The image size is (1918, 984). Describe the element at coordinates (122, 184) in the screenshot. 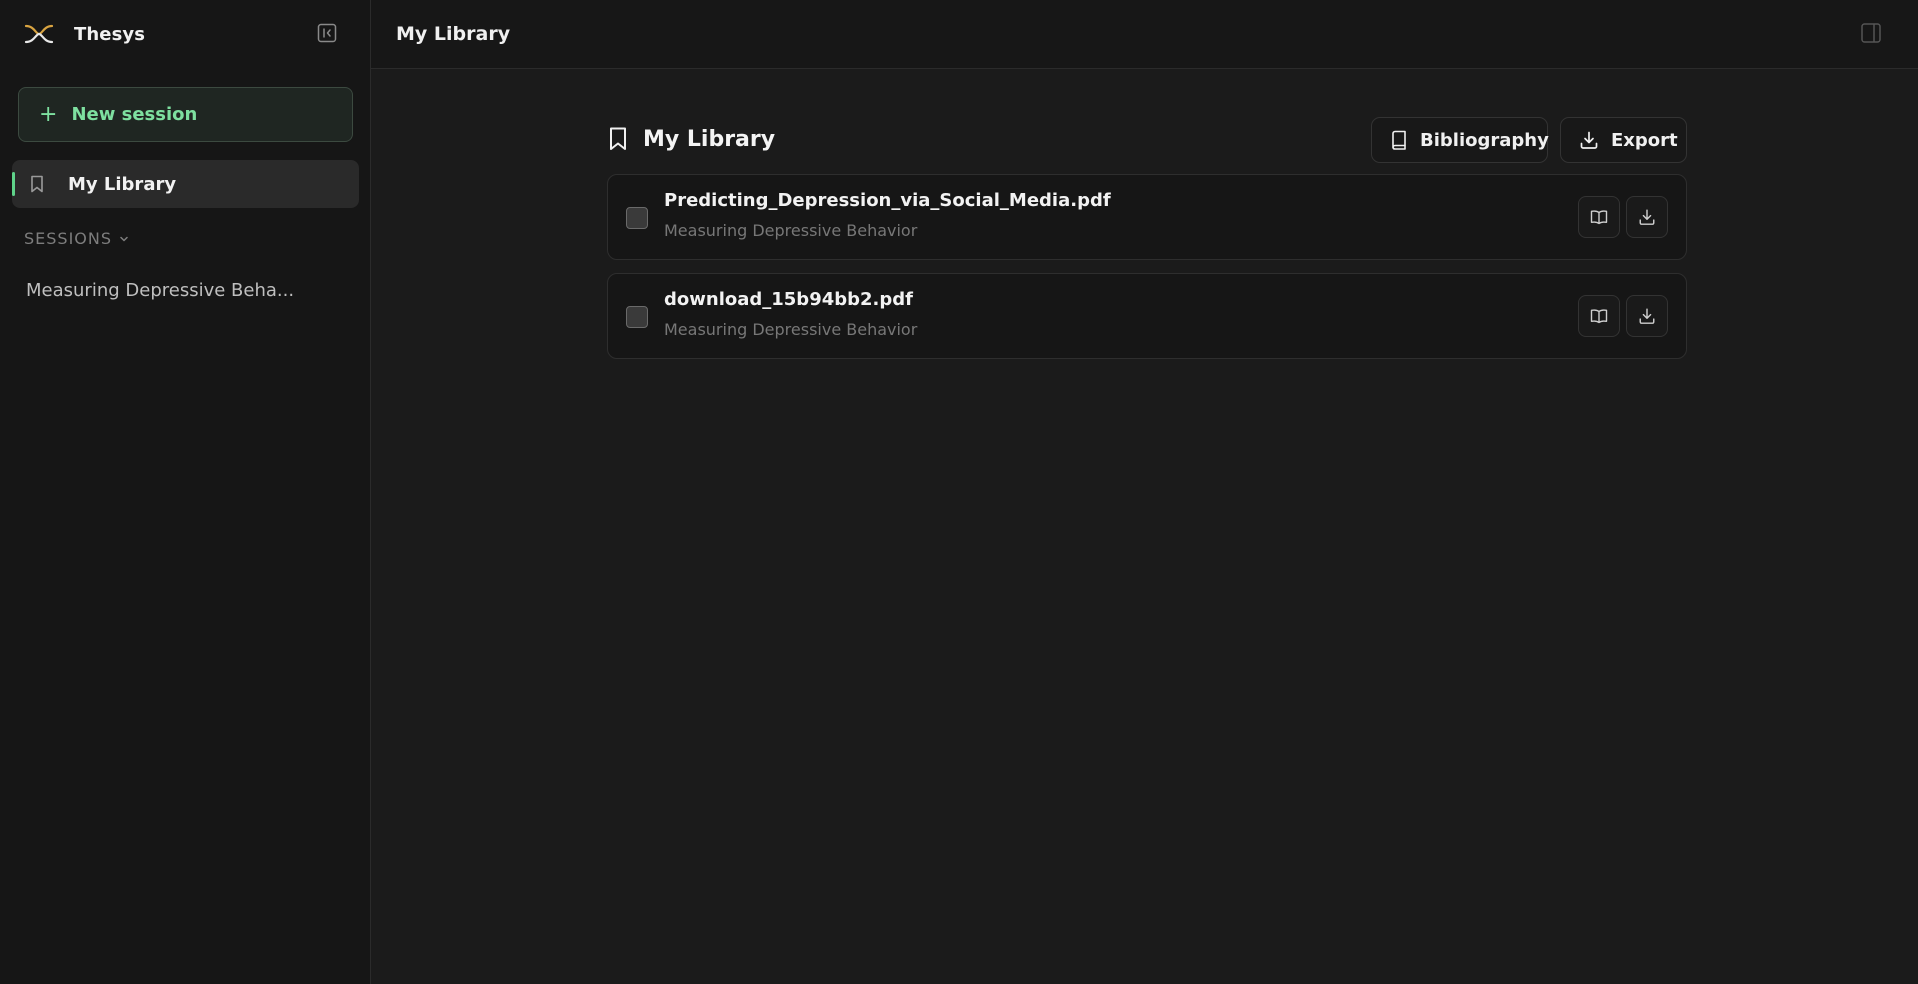

I see `sidebar-item-label: My Library` at that location.